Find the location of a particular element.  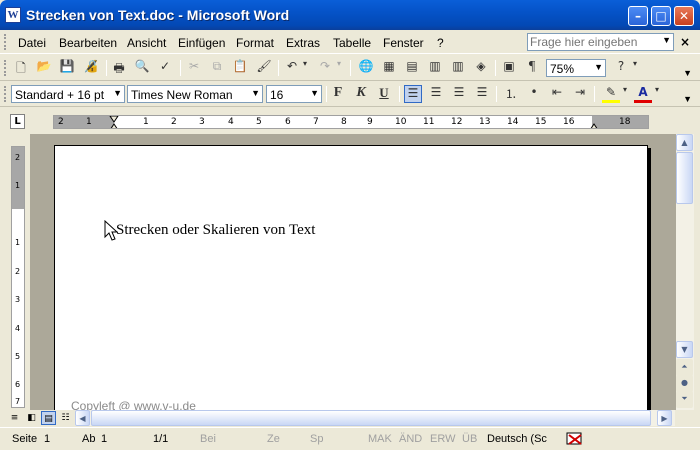

bold-button: F is located at coordinates (338, 94).